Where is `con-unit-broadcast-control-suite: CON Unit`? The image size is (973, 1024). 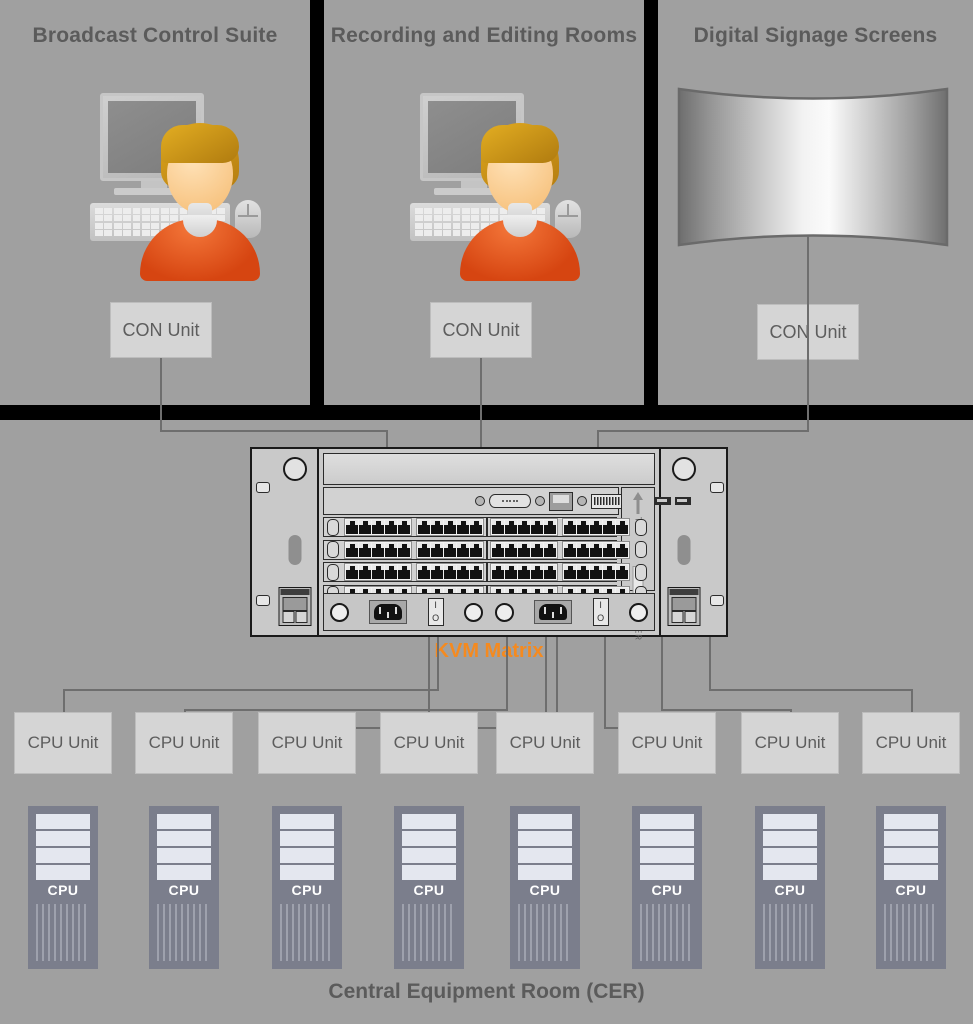 con-unit-broadcast-control-suite: CON Unit is located at coordinates (161, 330).